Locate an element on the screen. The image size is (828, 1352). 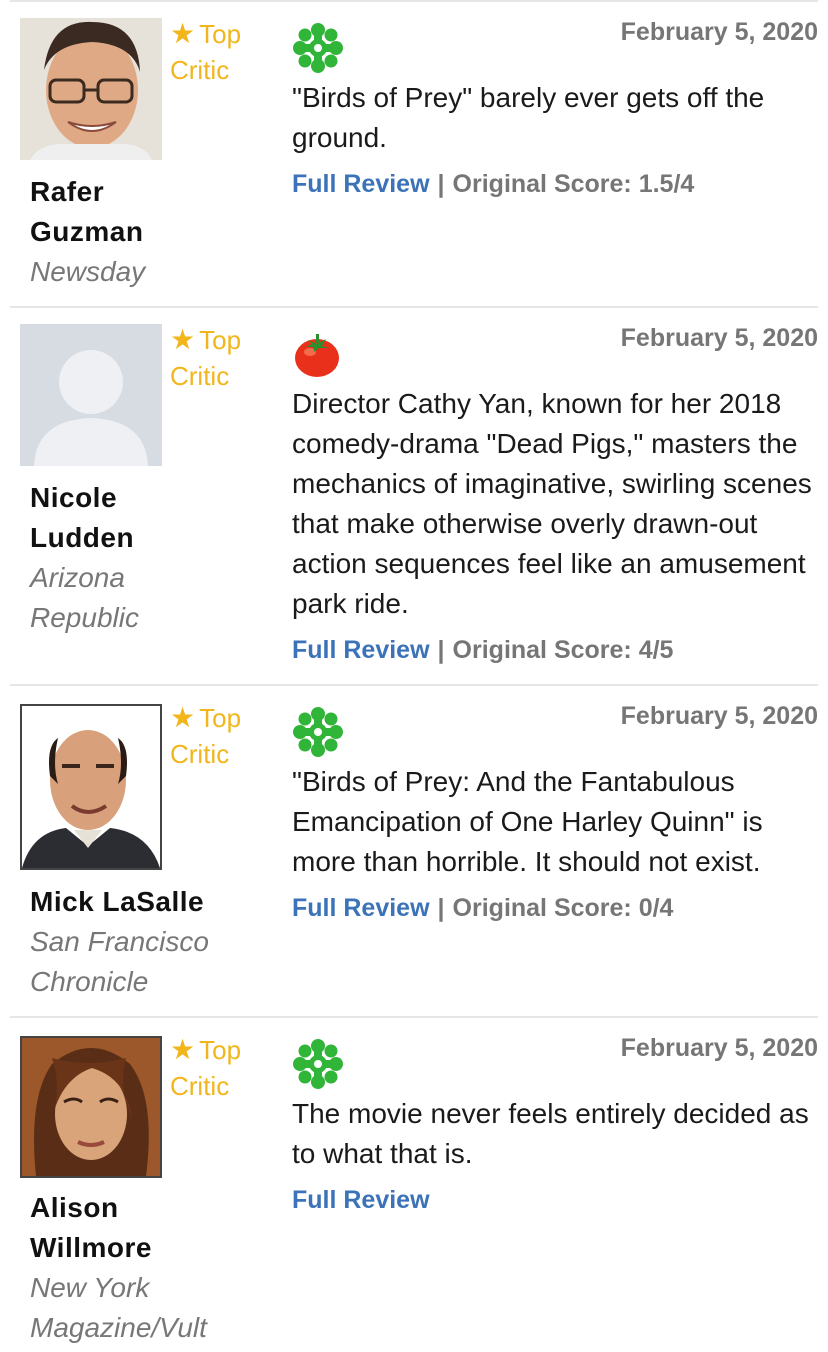
fresh-tomato-icon is located at coordinates (318, 354).